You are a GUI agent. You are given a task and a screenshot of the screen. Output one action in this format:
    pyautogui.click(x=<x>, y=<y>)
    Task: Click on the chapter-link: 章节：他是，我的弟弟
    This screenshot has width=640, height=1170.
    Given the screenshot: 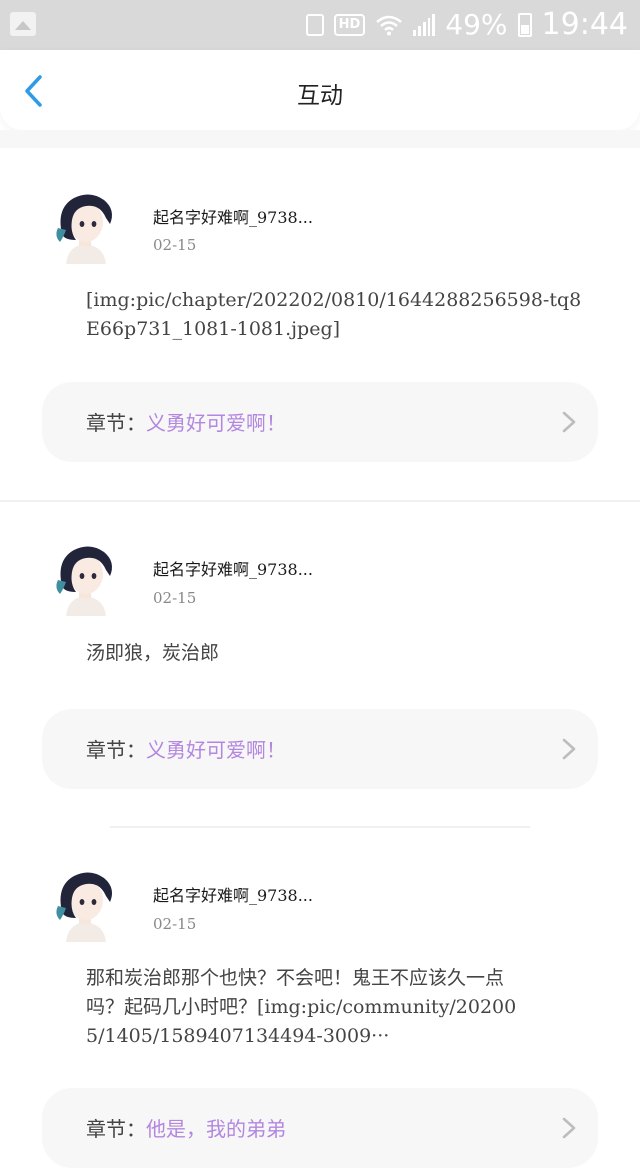 What is the action you would take?
    pyautogui.click(x=320, y=1128)
    